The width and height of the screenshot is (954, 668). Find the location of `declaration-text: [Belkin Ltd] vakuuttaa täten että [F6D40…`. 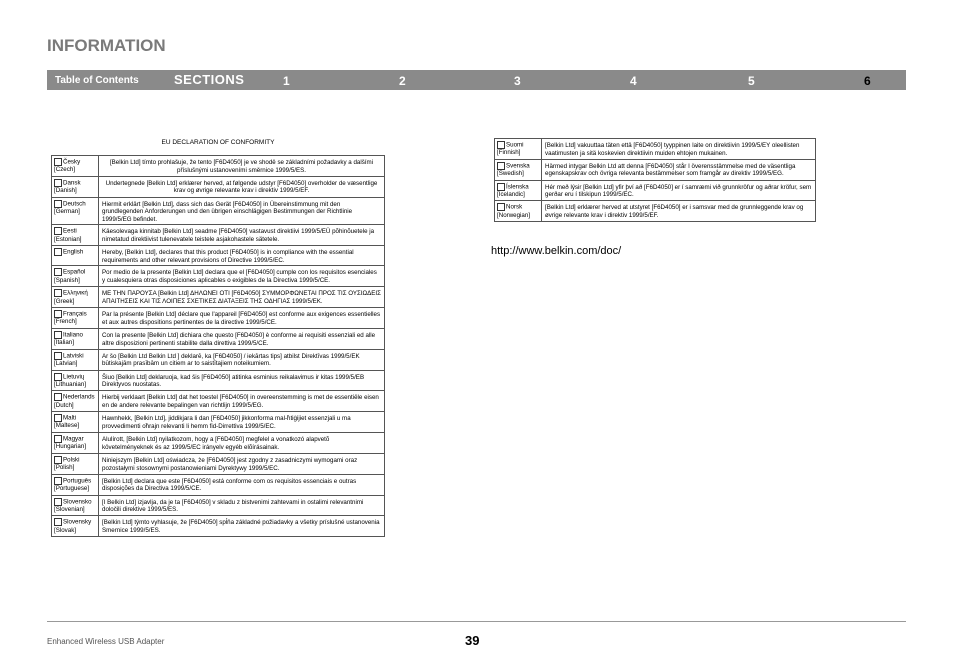

declaration-text: [Belkin Ltd] vakuuttaa täten että [F6D40… is located at coordinates (678, 149).